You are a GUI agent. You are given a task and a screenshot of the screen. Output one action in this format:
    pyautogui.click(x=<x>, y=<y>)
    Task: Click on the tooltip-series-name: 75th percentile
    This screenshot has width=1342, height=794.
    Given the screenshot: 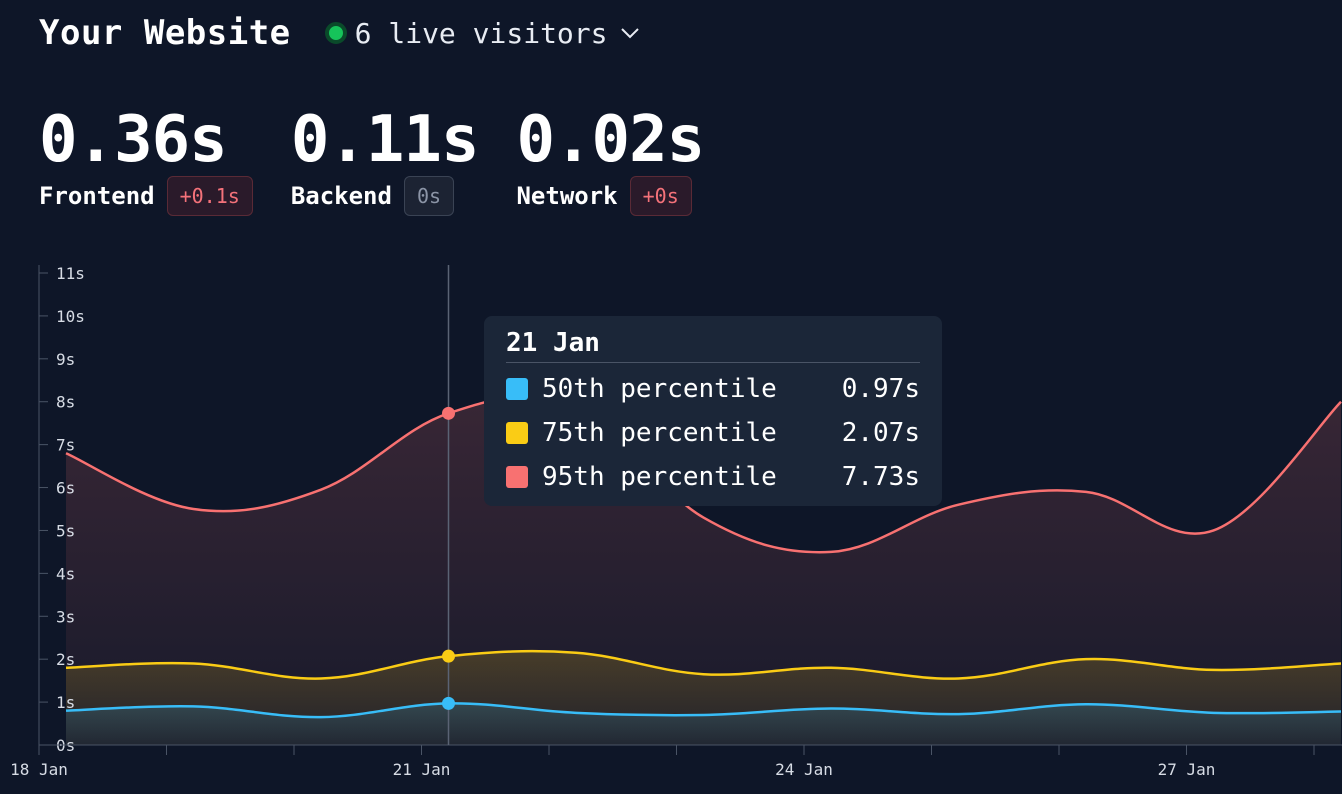 What is the action you would take?
    pyautogui.click(x=659, y=433)
    